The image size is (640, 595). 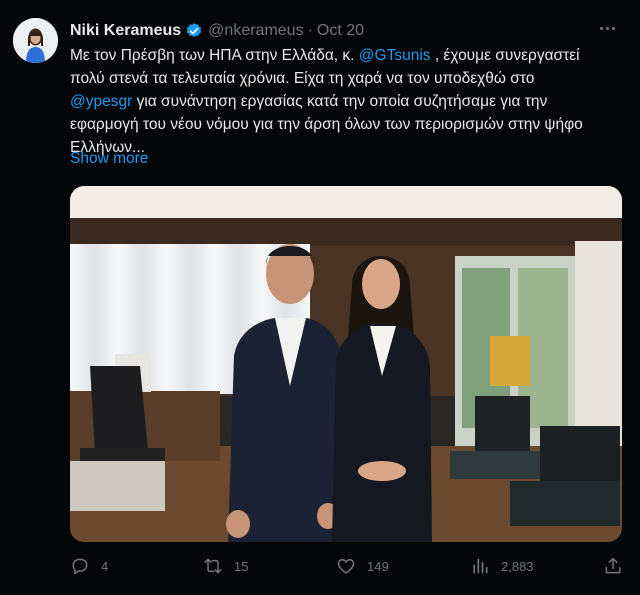 I want to click on like-action: 149, so click(x=362, y=566).